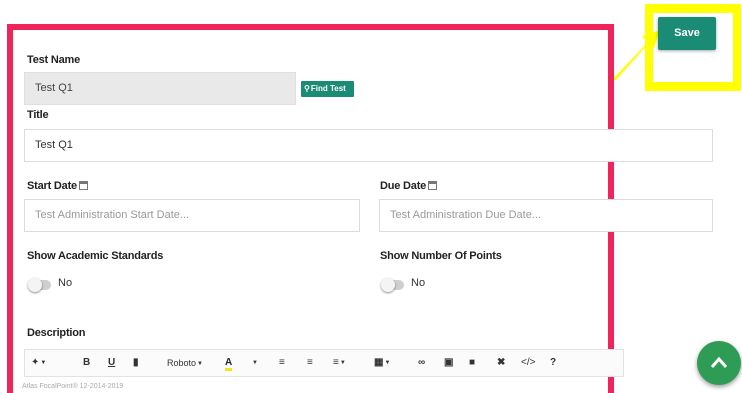 This screenshot has width=742, height=393. Describe the element at coordinates (86, 363) in the screenshot. I see `bold-button: B` at that location.